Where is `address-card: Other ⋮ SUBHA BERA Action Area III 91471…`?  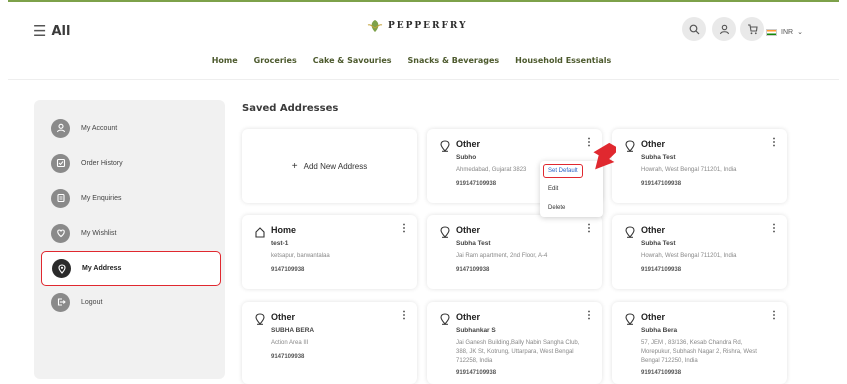
address-card: Other ⋮ SUBHA BERA Action Area III 91471… is located at coordinates (329, 343).